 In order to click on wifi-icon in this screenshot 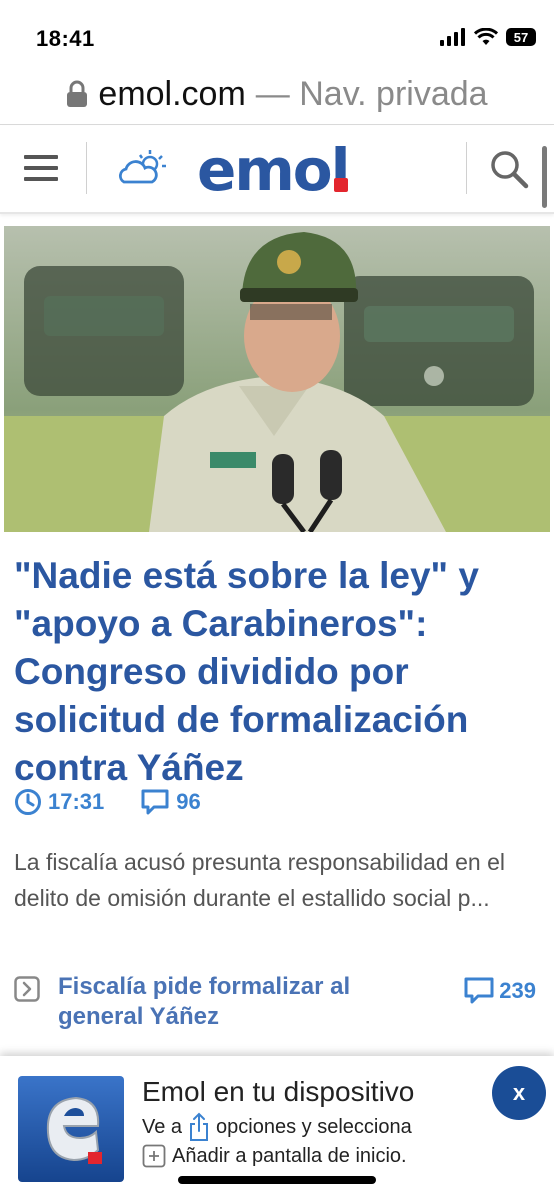, I will do `click(486, 36)`.